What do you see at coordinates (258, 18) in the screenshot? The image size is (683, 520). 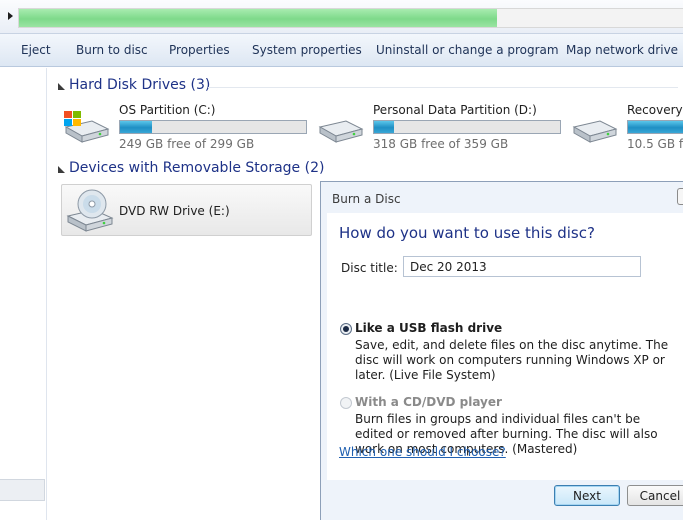 I see `address-progress-fill` at bounding box center [258, 18].